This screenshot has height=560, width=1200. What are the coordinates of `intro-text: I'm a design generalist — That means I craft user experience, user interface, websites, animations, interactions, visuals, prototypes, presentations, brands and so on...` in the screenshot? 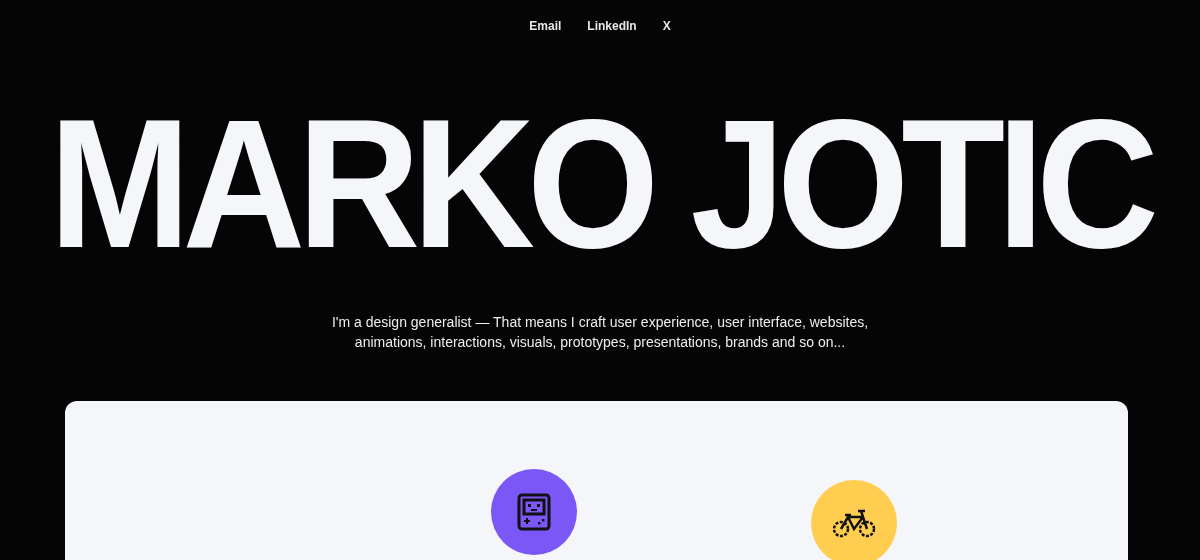 It's located at (600, 332).